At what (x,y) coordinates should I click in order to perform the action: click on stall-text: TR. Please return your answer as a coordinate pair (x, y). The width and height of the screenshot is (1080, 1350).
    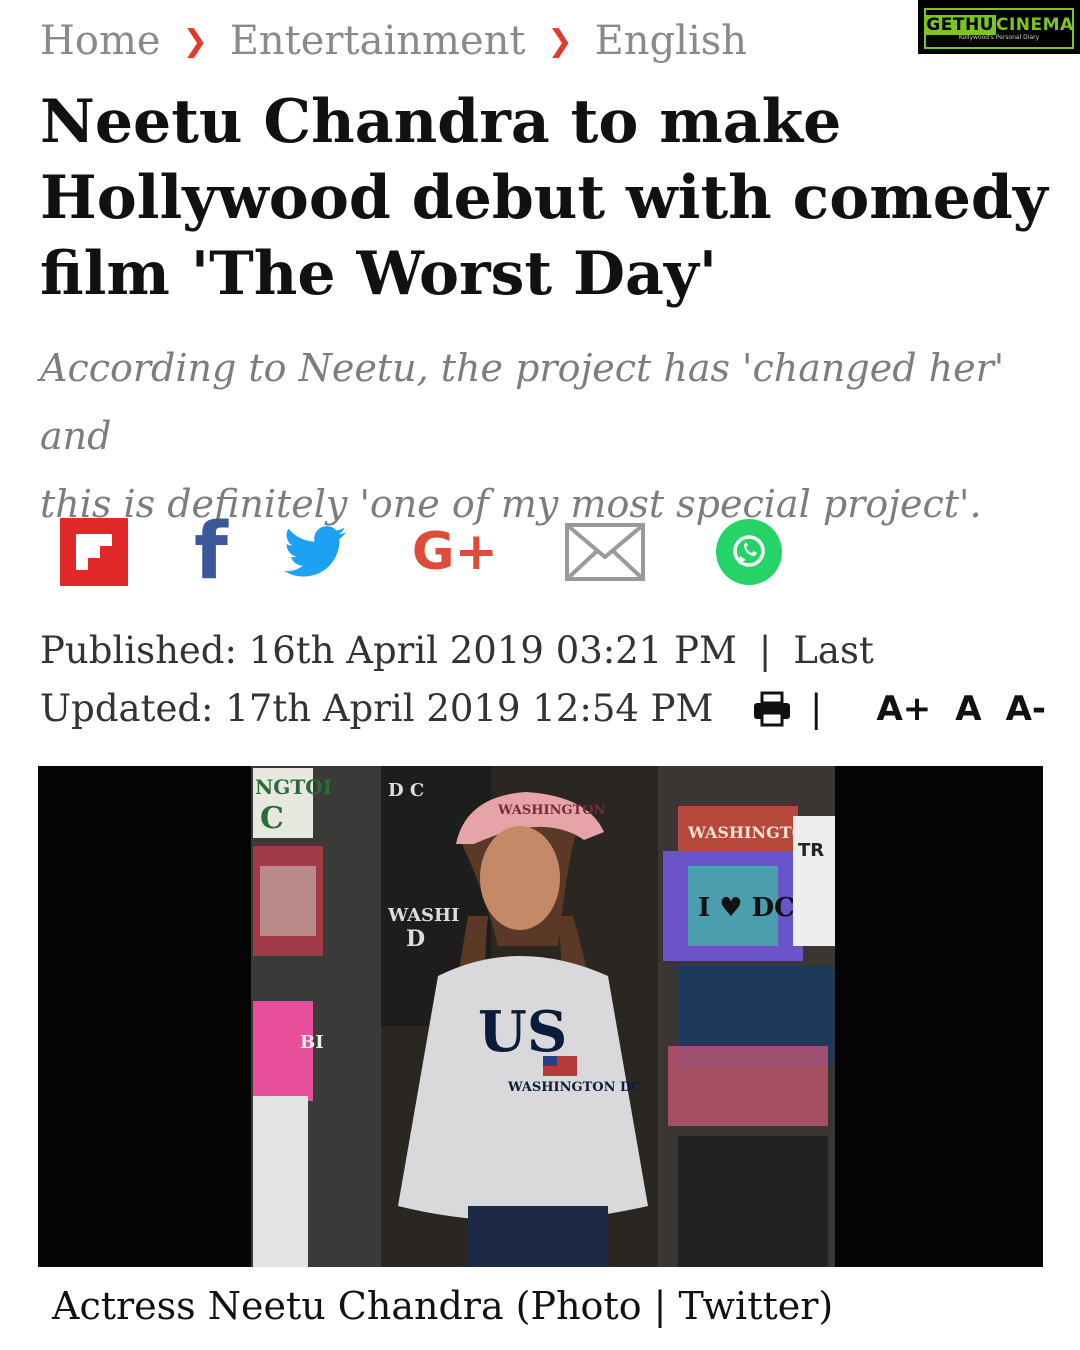
    Looking at the image, I should click on (811, 850).